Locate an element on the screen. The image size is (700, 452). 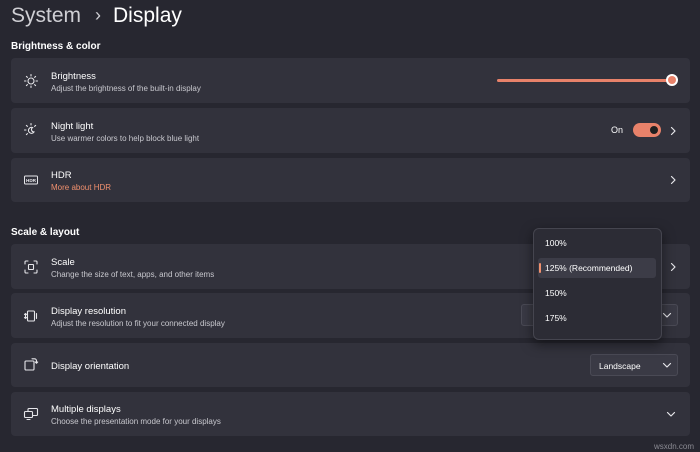
display-orientation-dropdown: Landscape is located at coordinates (634, 365).